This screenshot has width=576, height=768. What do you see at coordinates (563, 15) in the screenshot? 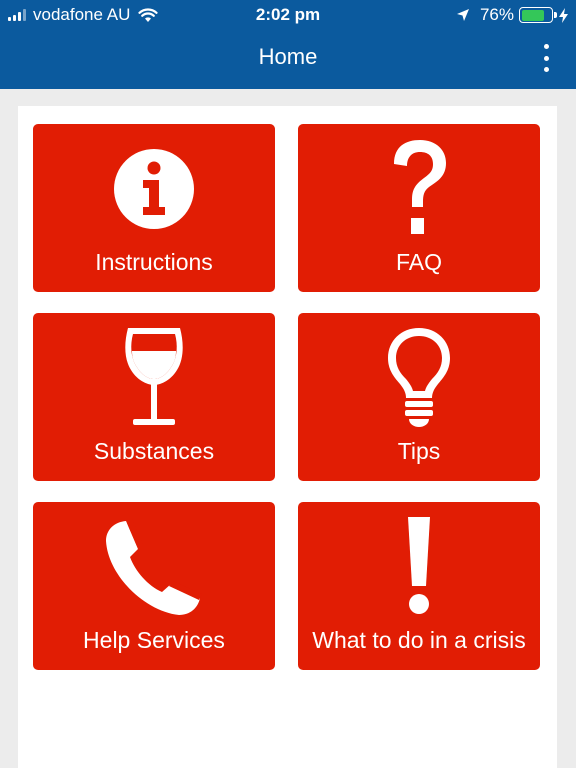
I see `charging-bolt-icon` at bounding box center [563, 15].